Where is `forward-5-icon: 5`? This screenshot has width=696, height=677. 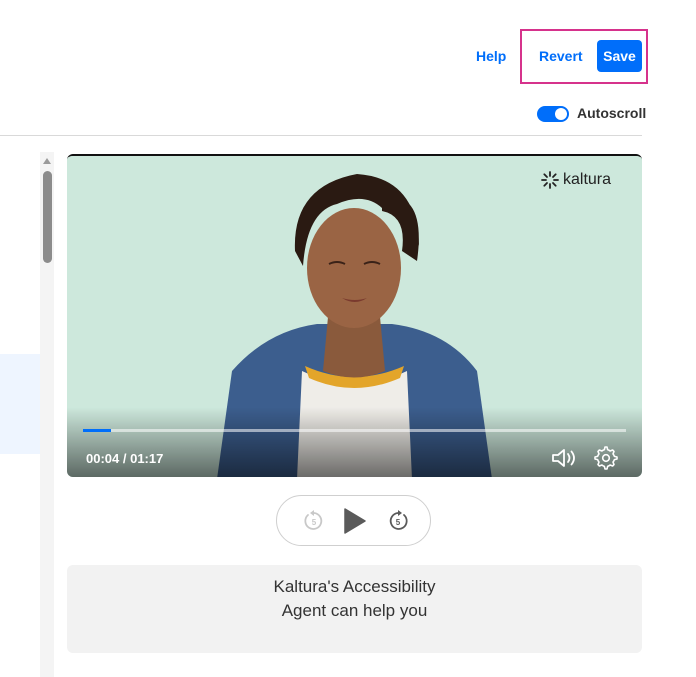
forward-5-icon: 5 is located at coordinates (398, 521).